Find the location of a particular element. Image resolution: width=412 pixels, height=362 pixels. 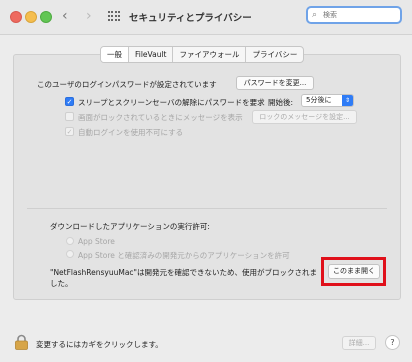

disable-auto-login-checkbox: ✓ is located at coordinates (69, 131).